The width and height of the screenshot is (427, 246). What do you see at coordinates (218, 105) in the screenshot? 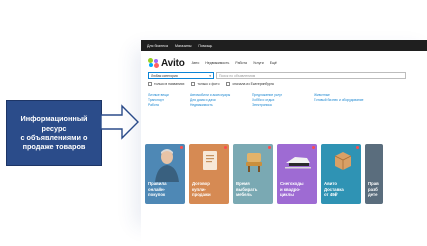
I see `category-link: Недвижимость` at bounding box center [218, 105].